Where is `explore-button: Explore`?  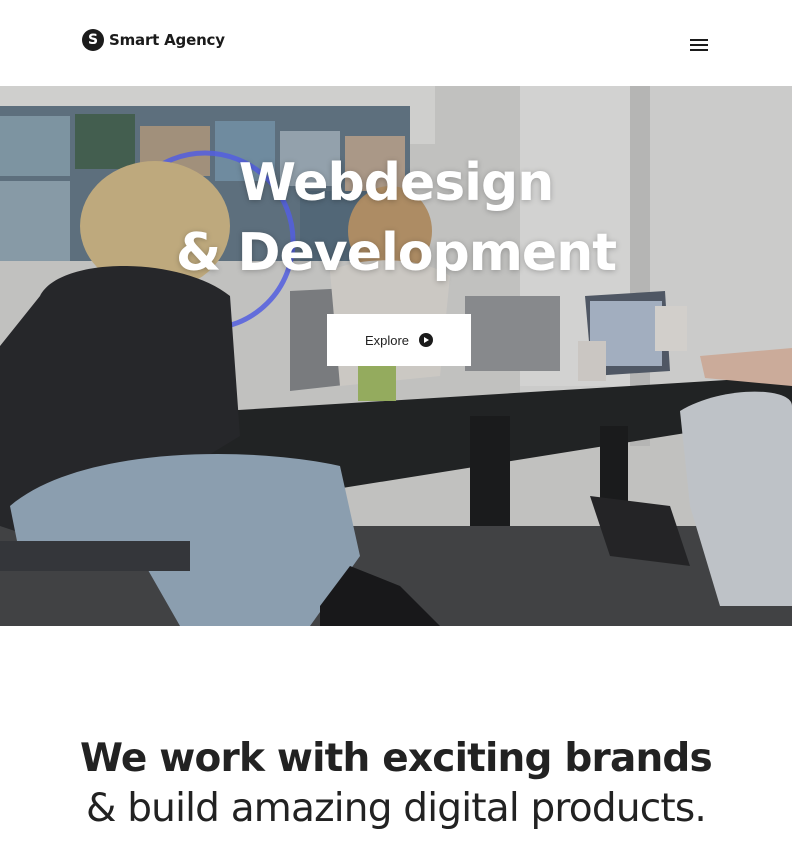
explore-button: Explore is located at coordinates (399, 340).